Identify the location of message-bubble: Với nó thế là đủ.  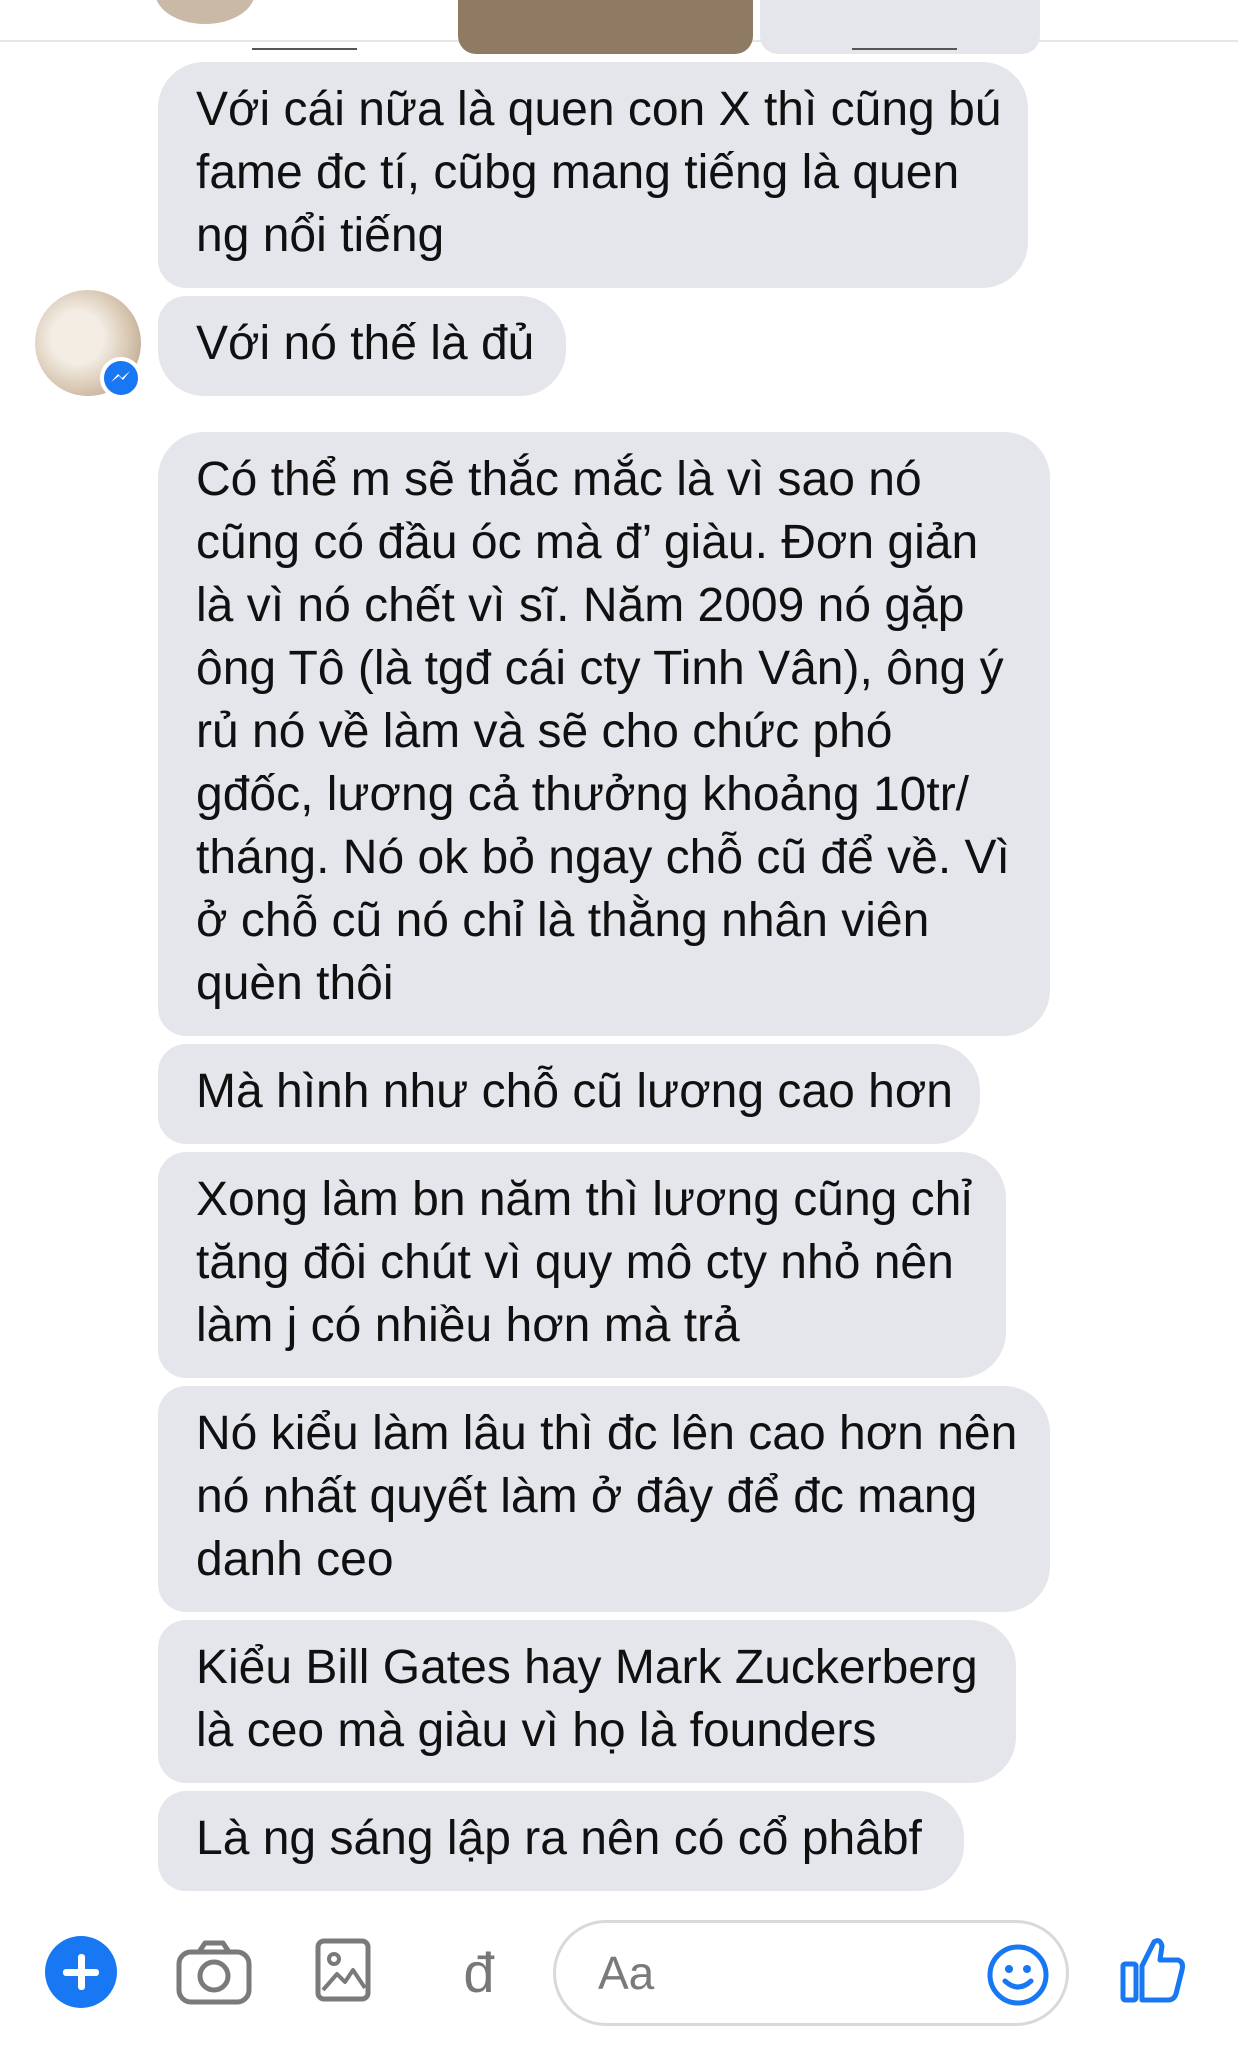
(362, 346).